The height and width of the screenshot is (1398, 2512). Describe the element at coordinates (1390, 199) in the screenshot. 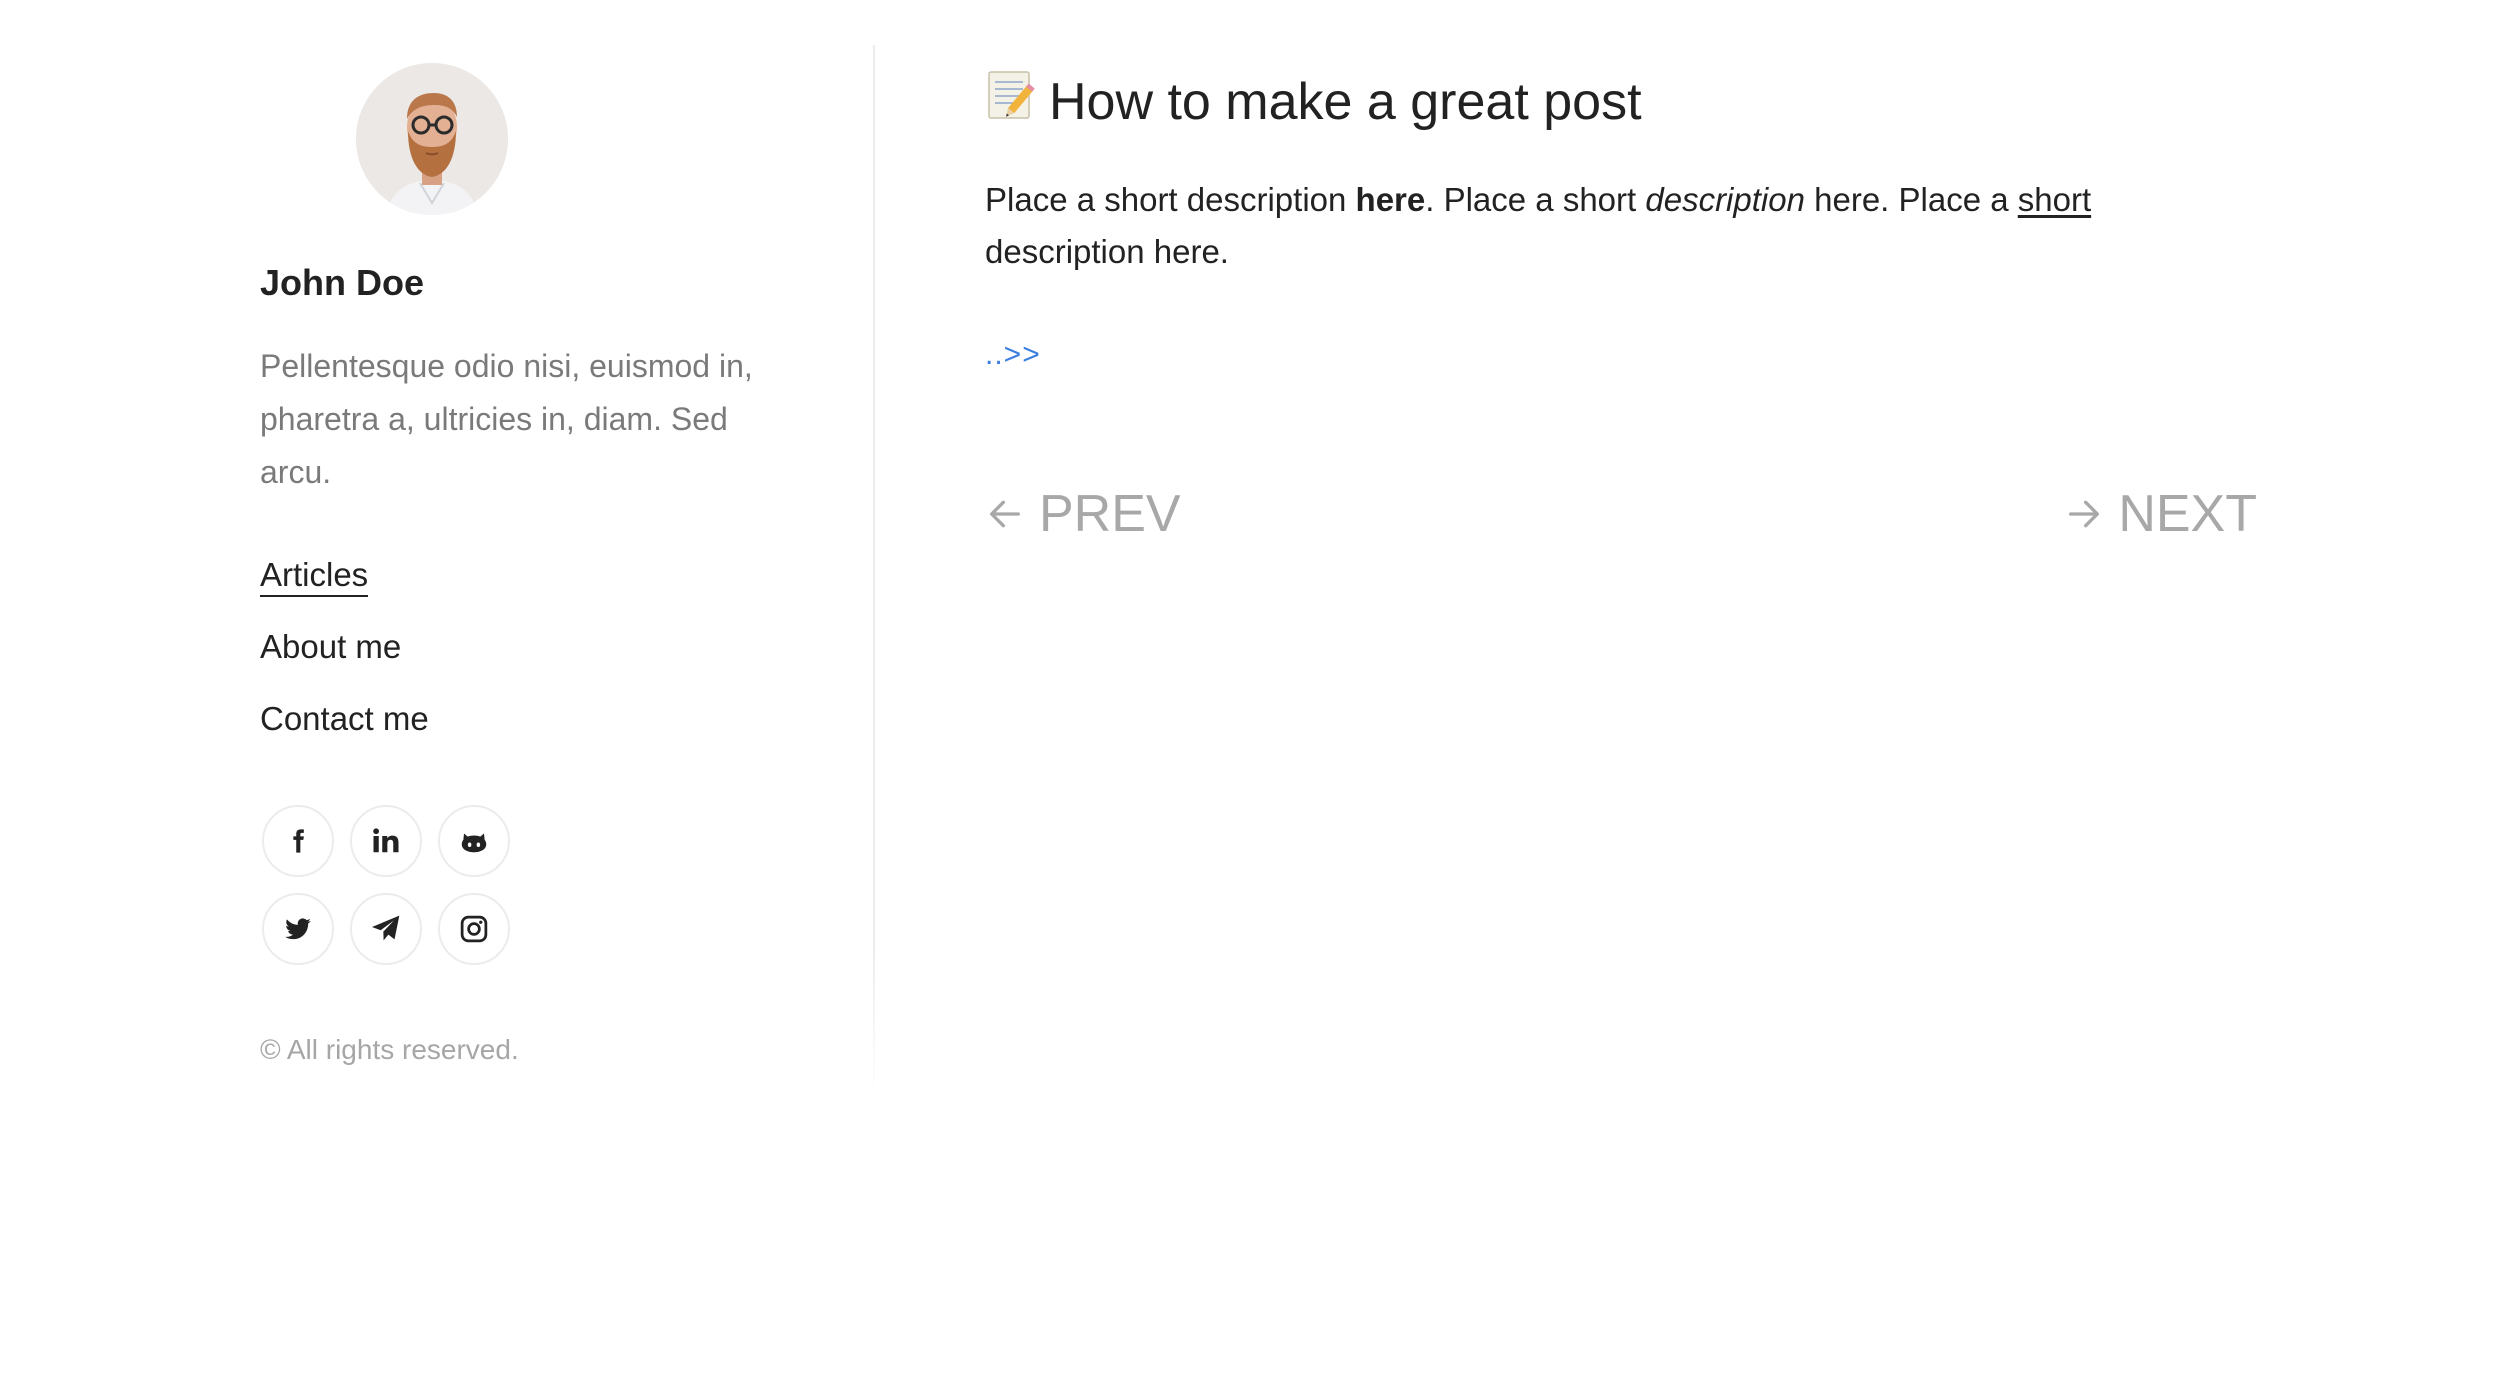

I see `desc-bold: here` at that location.